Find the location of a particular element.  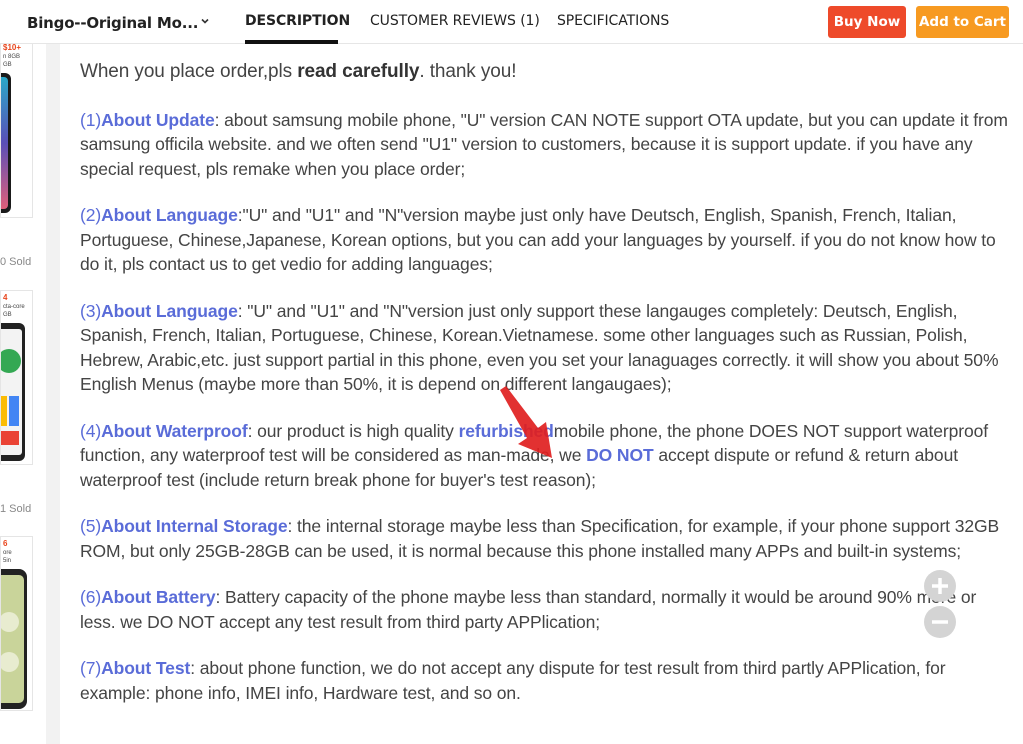

product-thumbnail: 4 cta-core GB is located at coordinates (16, 377).